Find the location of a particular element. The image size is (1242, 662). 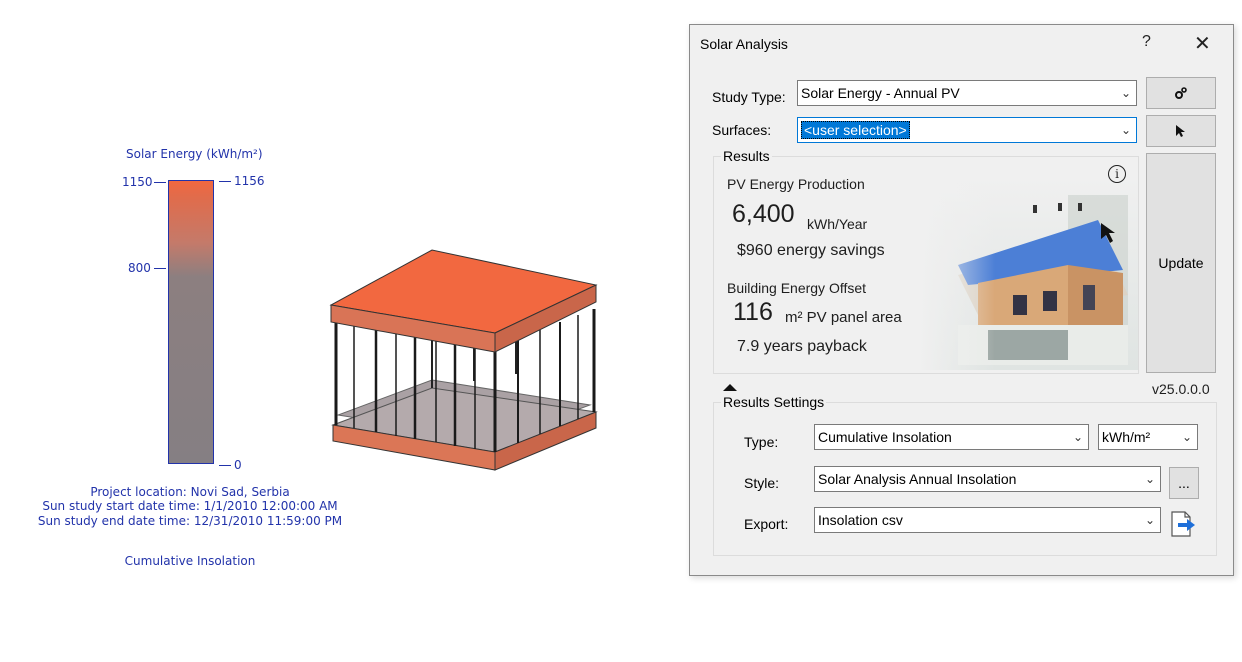

legend-left-max: 1150 is located at coordinates (137, 182).